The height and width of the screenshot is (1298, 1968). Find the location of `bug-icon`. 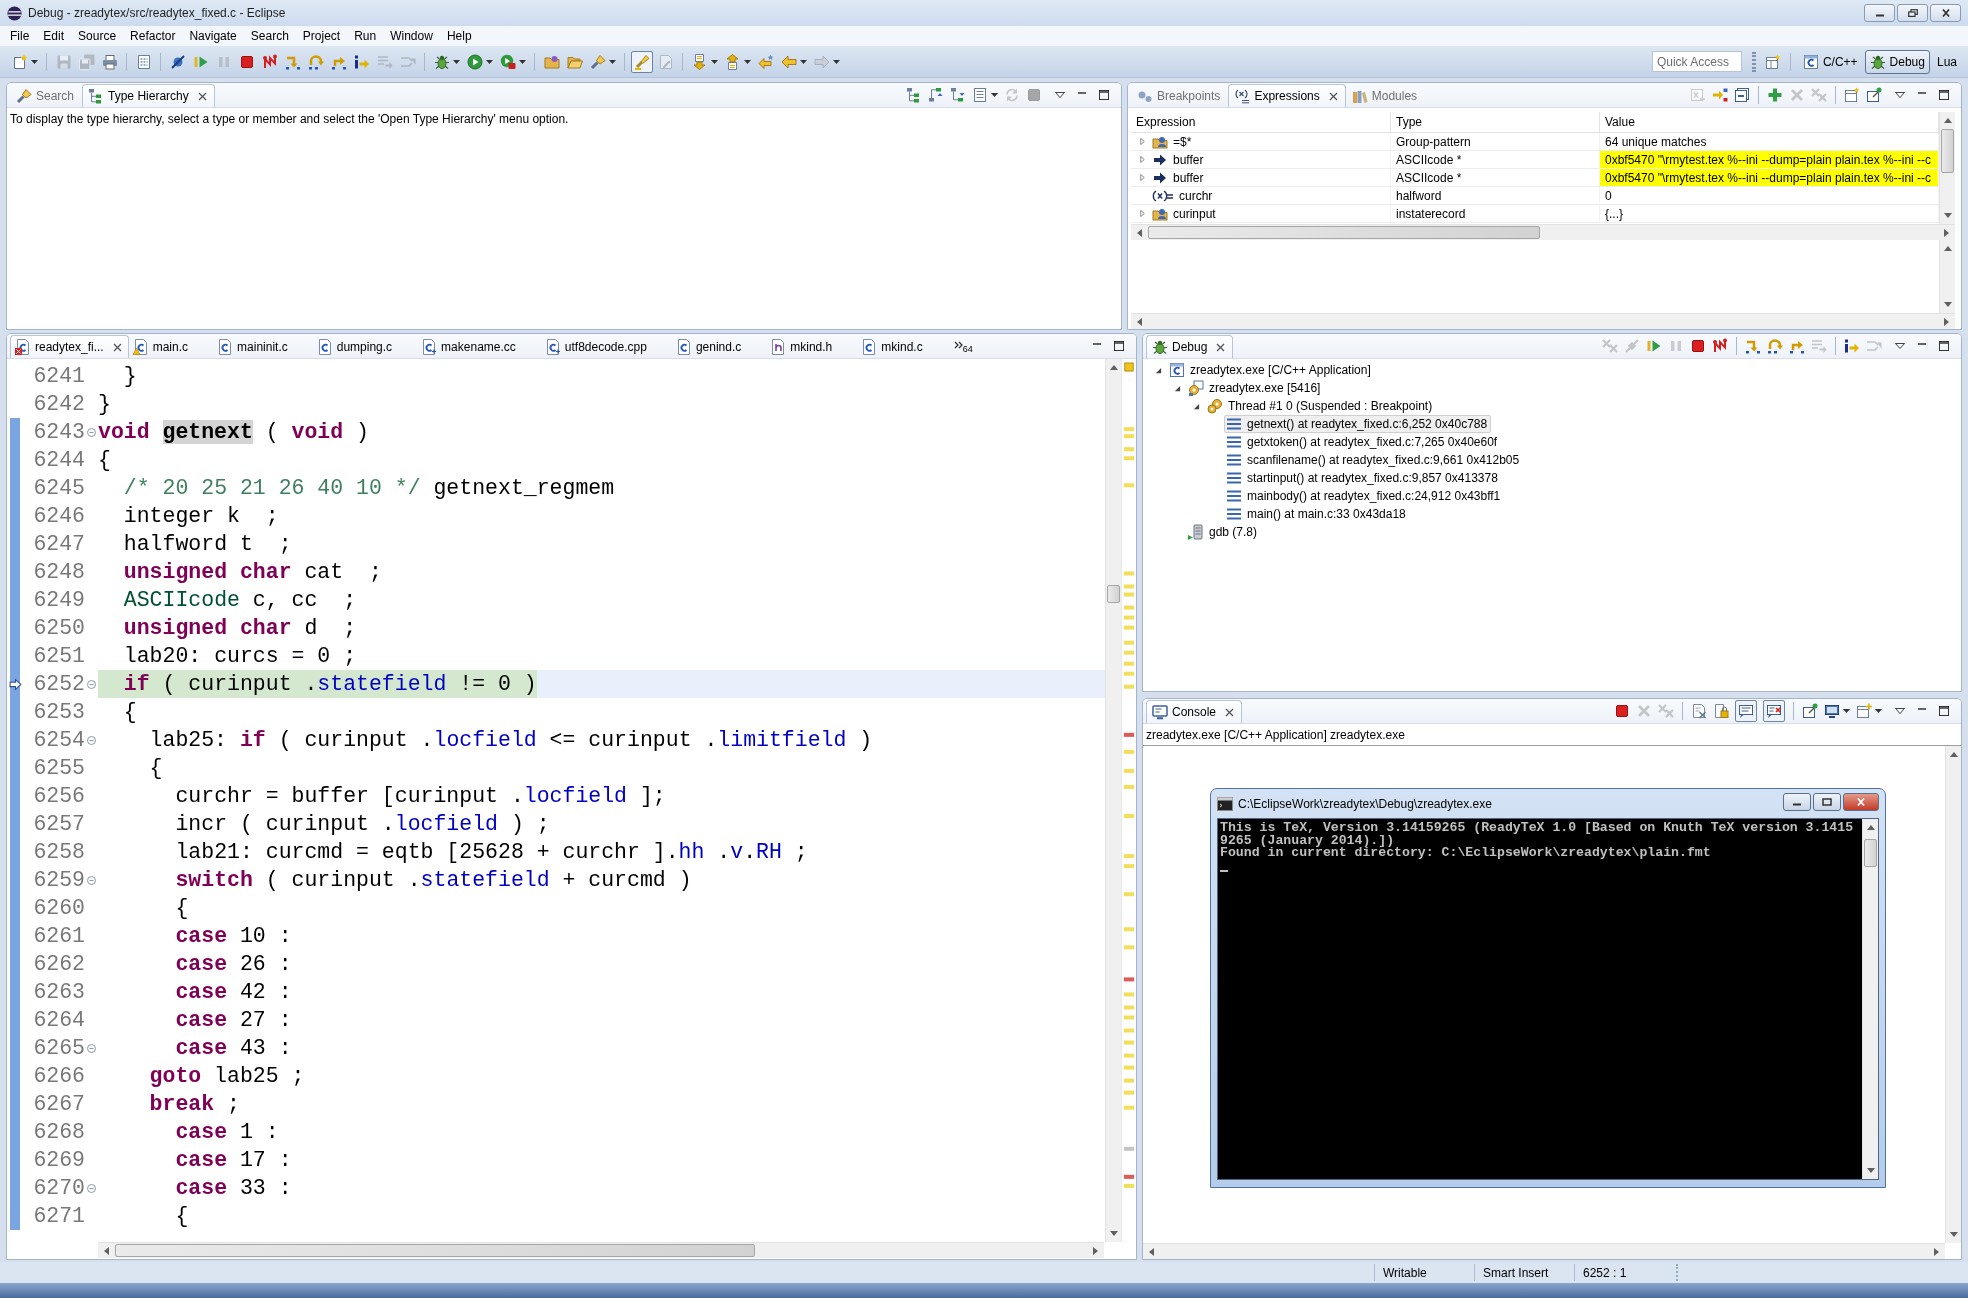

bug-icon is located at coordinates (441, 61).